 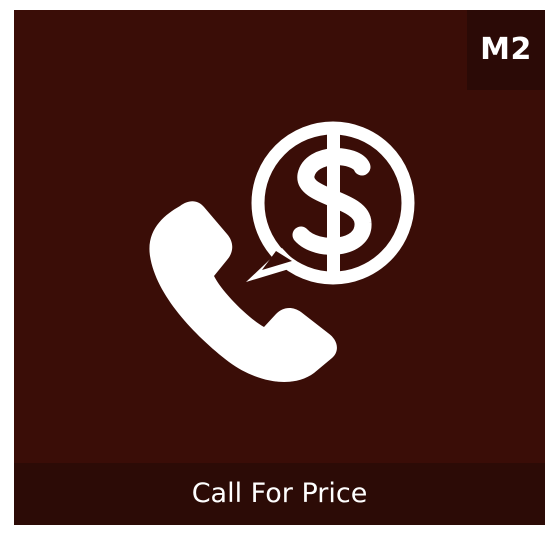 What do you see at coordinates (332, 203) in the screenshot?
I see `dollar-sign-icon` at bounding box center [332, 203].